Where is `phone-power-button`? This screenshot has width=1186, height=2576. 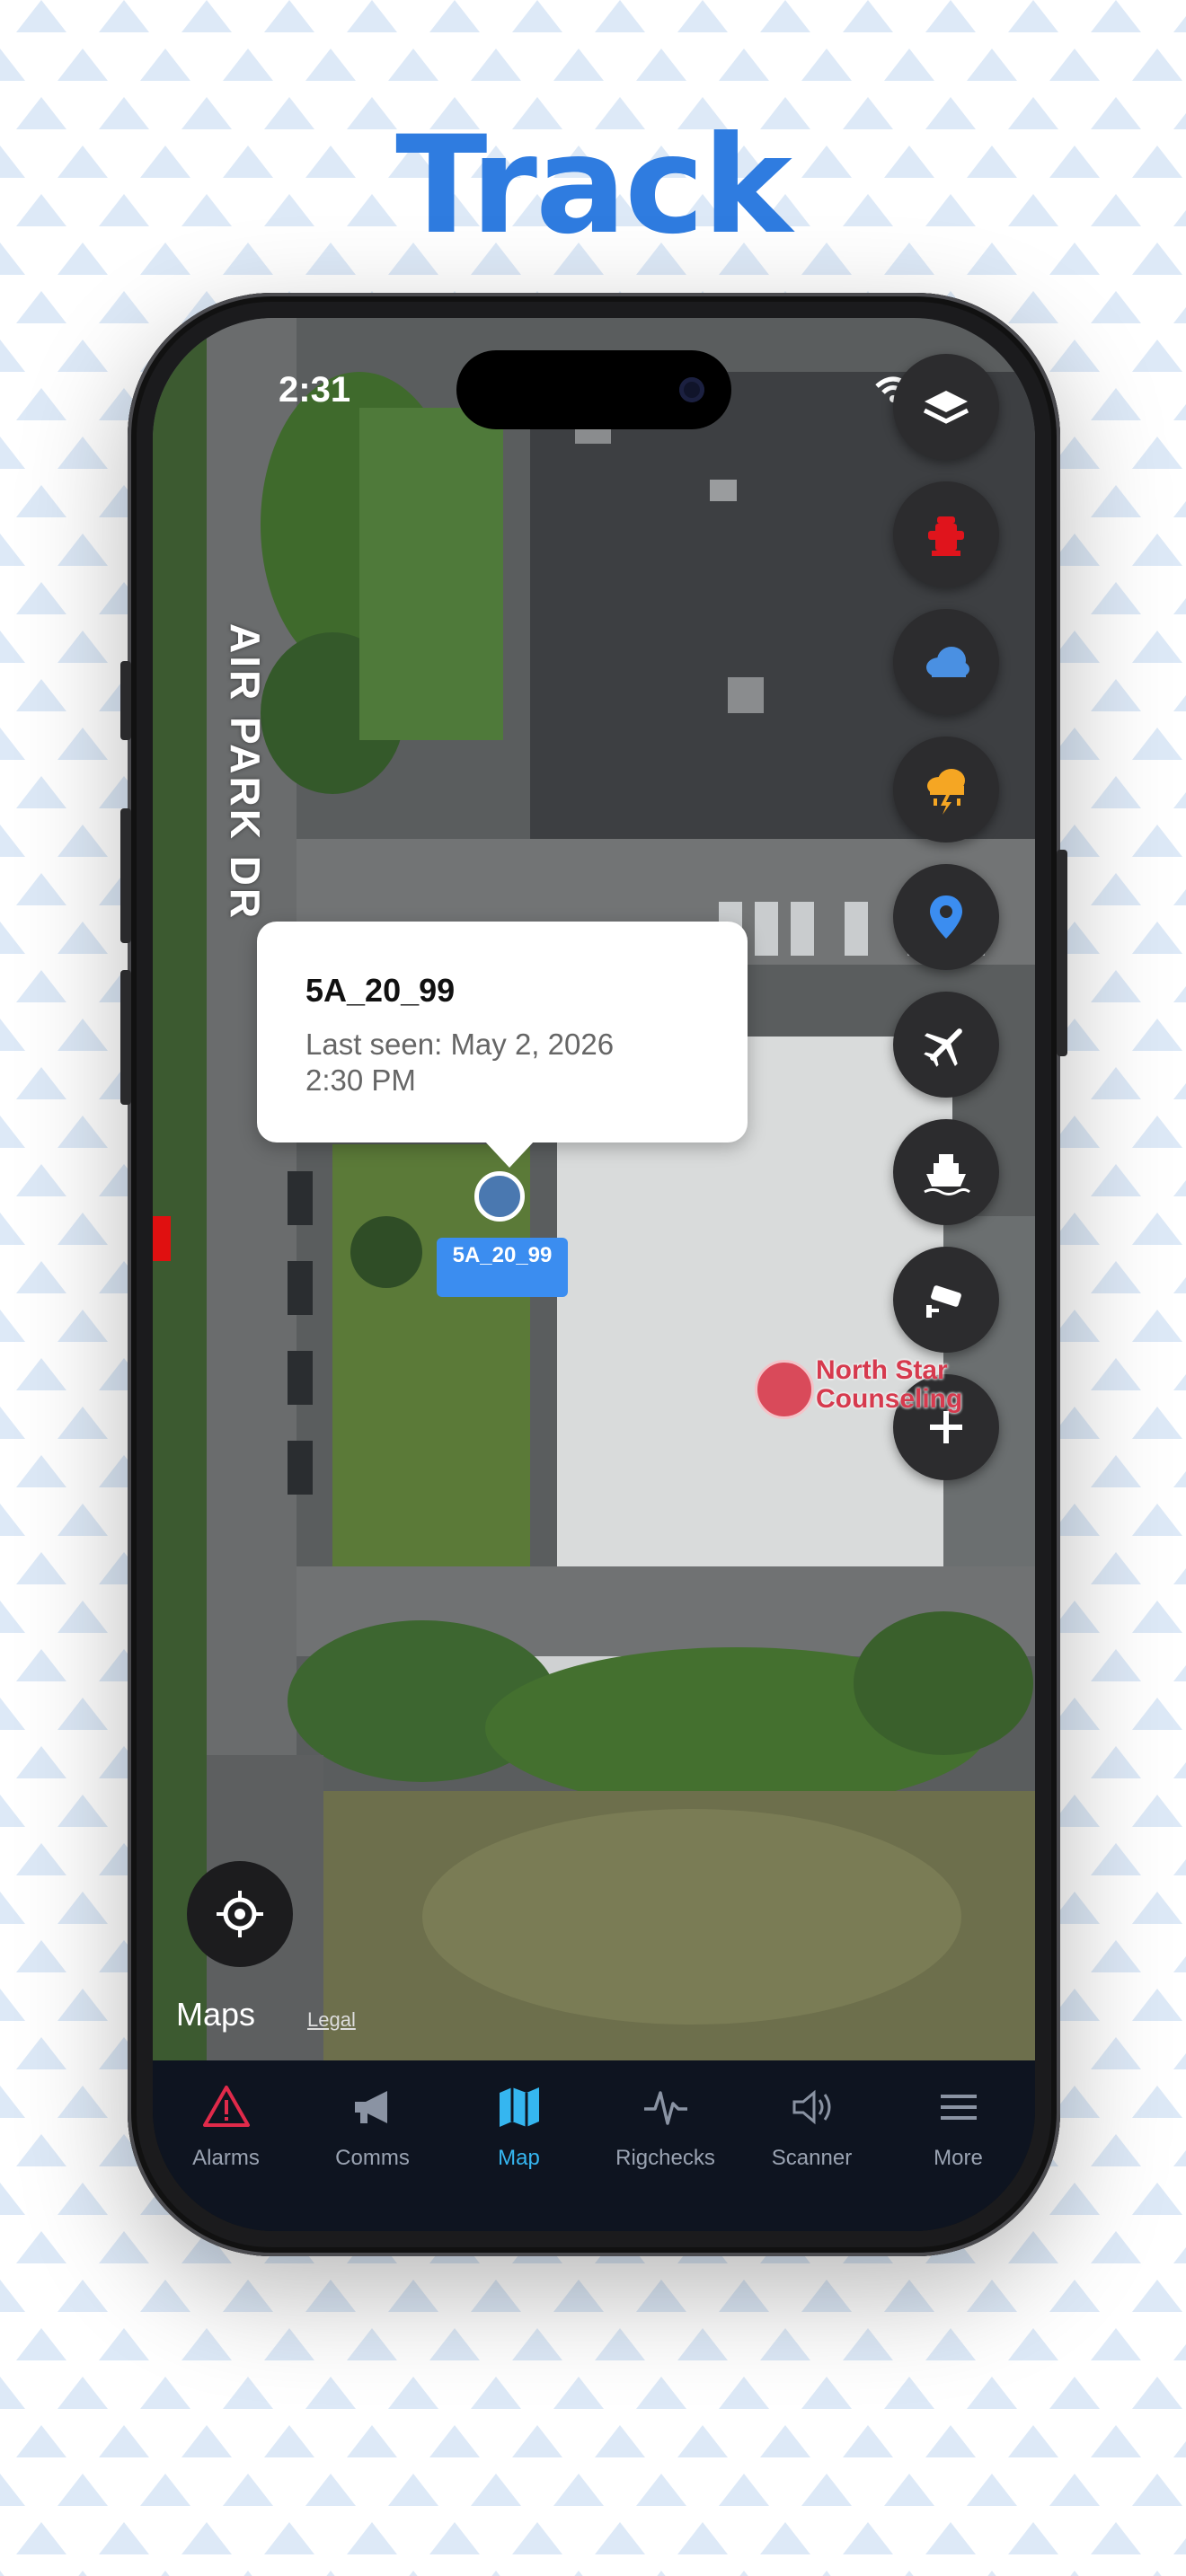 phone-power-button is located at coordinates (1062, 953).